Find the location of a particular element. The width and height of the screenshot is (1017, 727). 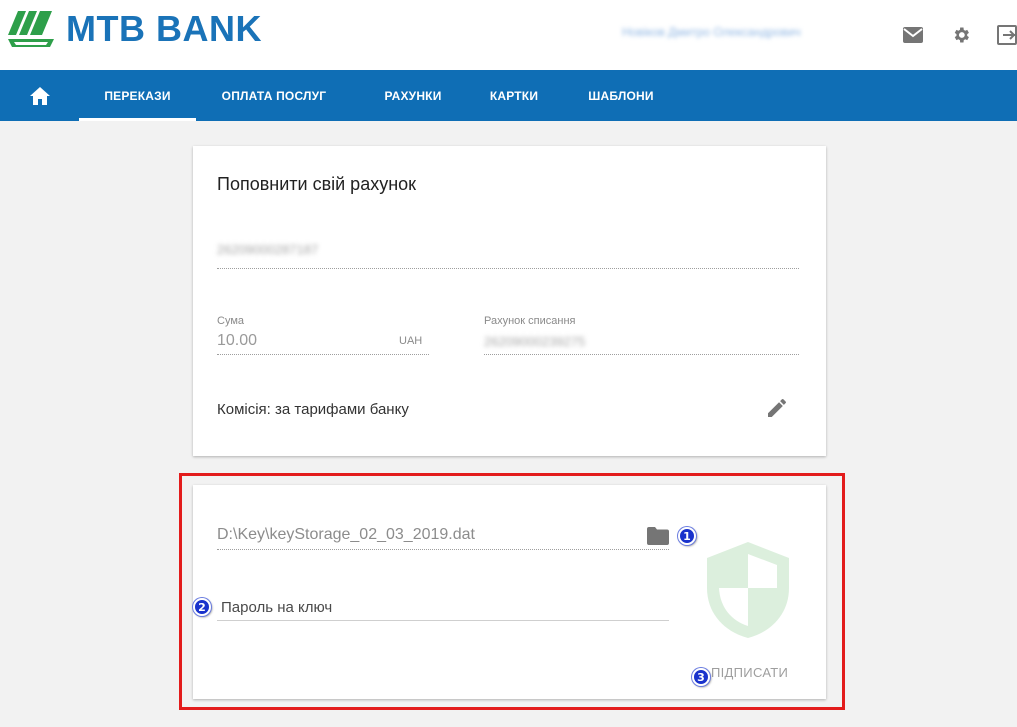

step-marker-3: 3 is located at coordinates (701, 677).